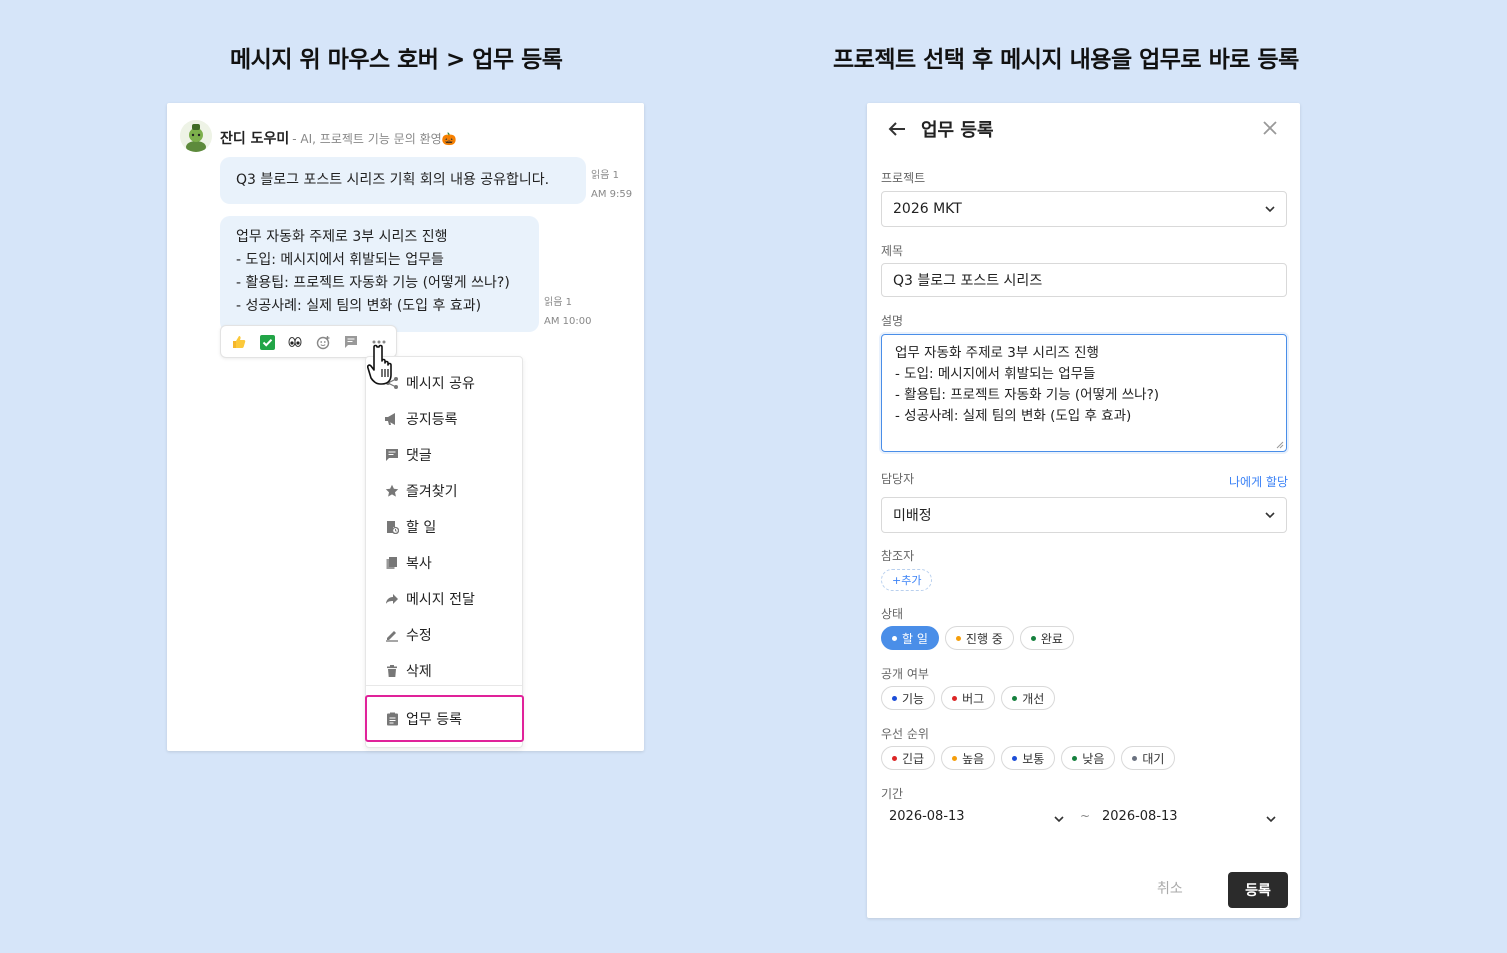 The image size is (1507, 953). What do you see at coordinates (267, 342) in the screenshot?
I see `check-icon` at bounding box center [267, 342].